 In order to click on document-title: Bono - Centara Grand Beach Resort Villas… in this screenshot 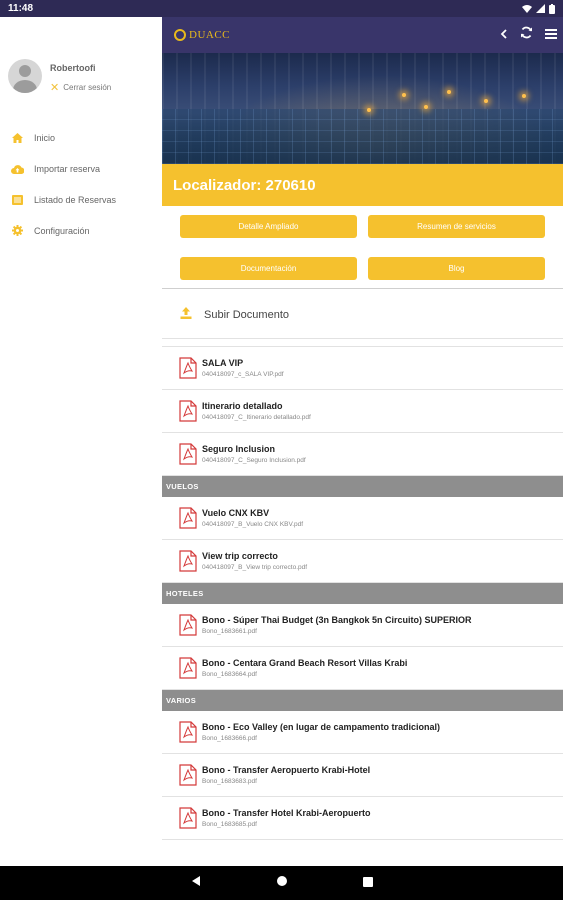, I will do `click(305, 663)`.